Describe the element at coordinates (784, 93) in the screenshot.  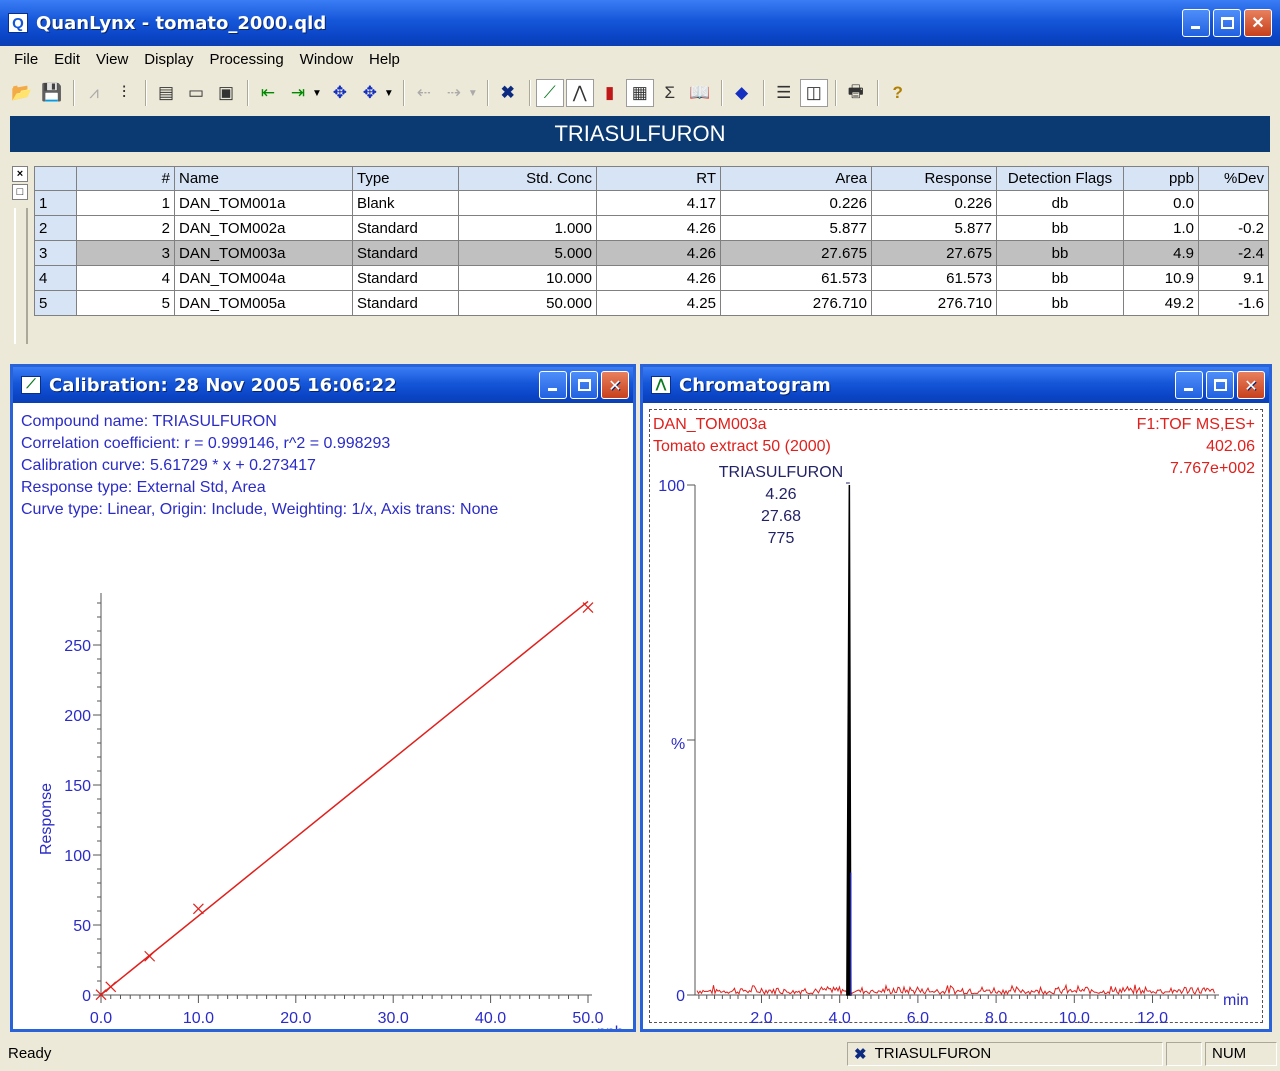
I see `split-horizontal-icon: ☰` at that location.